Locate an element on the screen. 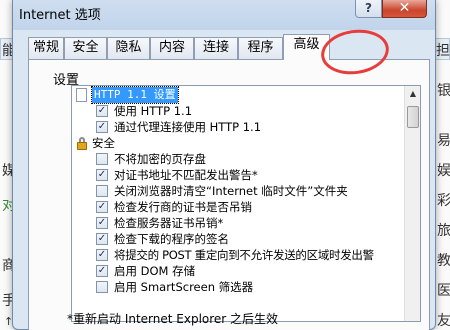 This screenshot has height=330, width=450. tab-connections: 连接 is located at coordinates (216, 48).